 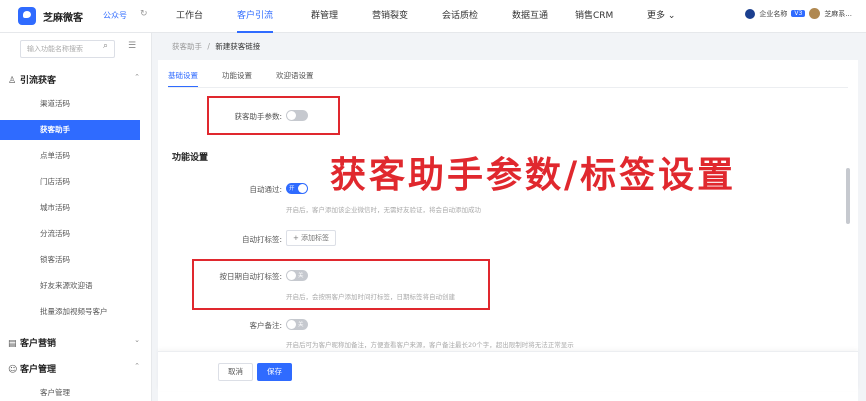 I want to click on sidebar-item-order-code: 点单活码, so click(x=70, y=156).